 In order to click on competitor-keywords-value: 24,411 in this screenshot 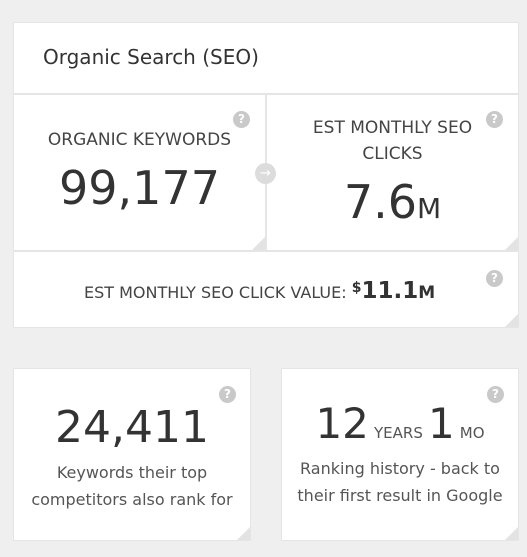, I will do `click(132, 427)`.